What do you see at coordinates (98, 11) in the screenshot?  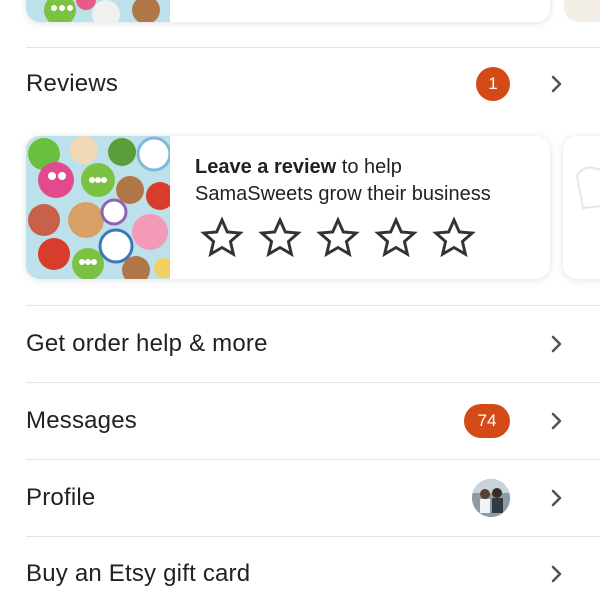 I see `cookie-thumbnail-top` at bounding box center [98, 11].